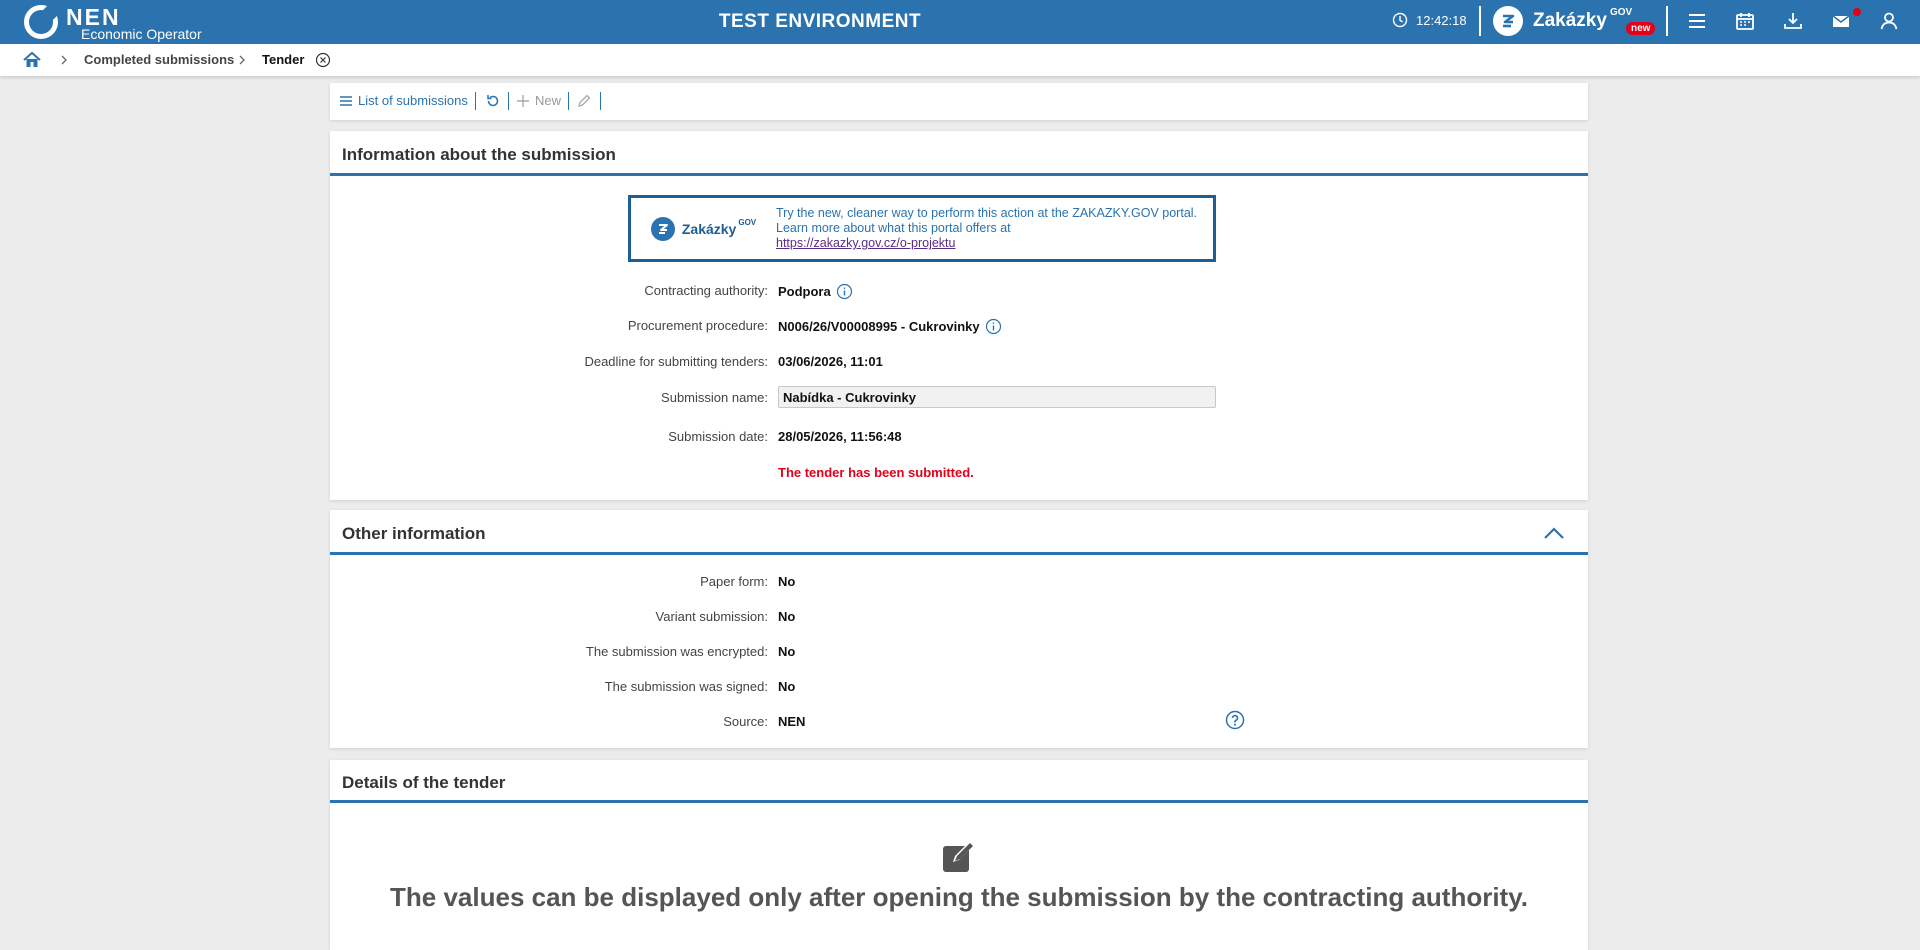 The height and width of the screenshot is (950, 1920). I want to click on menu-icon, so click(1697, 21).